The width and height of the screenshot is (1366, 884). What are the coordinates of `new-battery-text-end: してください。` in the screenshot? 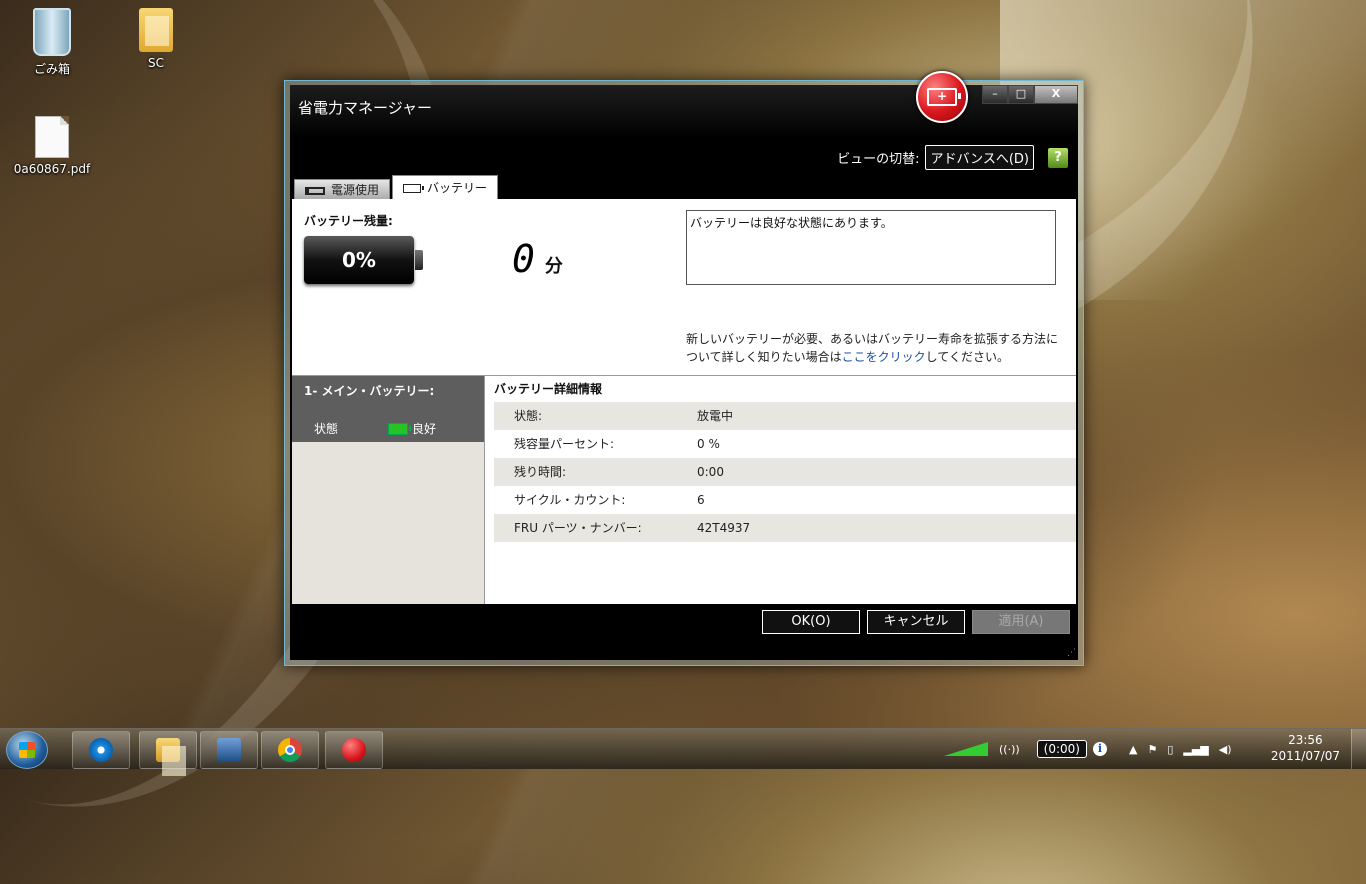 It's located at (967, 357).